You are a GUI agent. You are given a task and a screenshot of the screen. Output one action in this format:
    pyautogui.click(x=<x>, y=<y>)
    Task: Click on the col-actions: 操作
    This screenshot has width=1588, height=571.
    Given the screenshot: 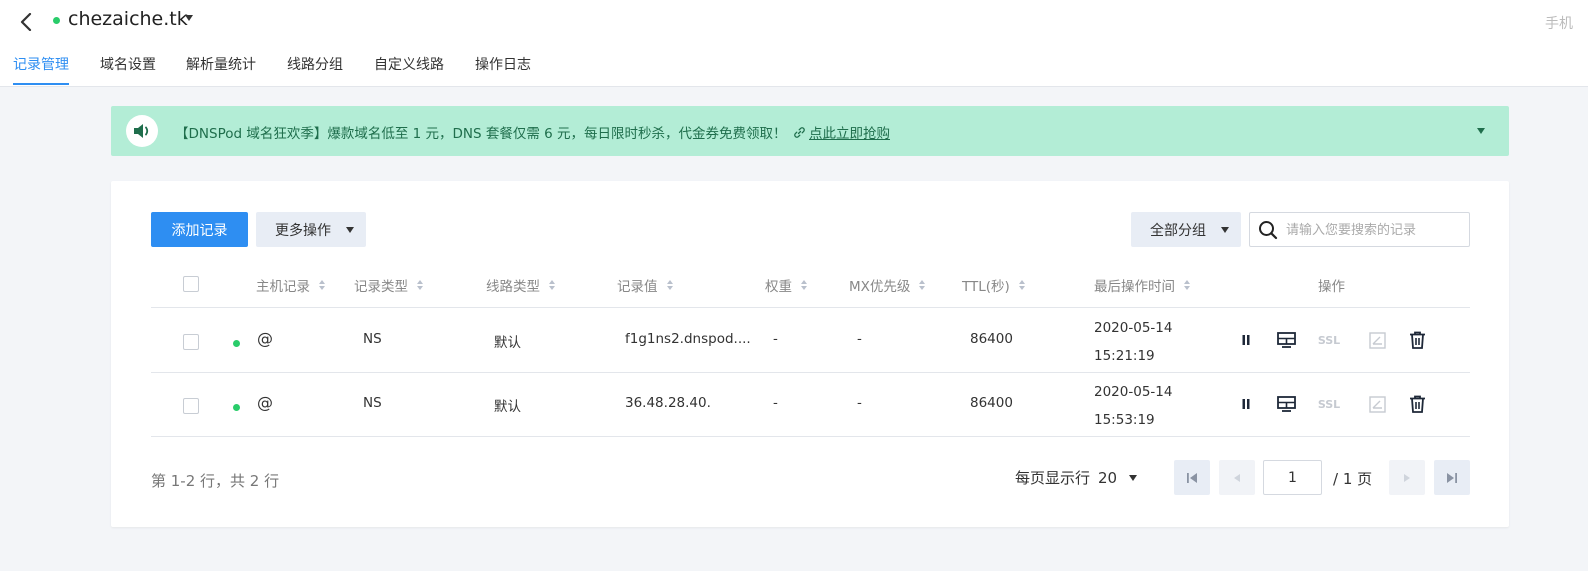 What is the action you would take?
    pyautogui.click(x=1331, y=285)
    